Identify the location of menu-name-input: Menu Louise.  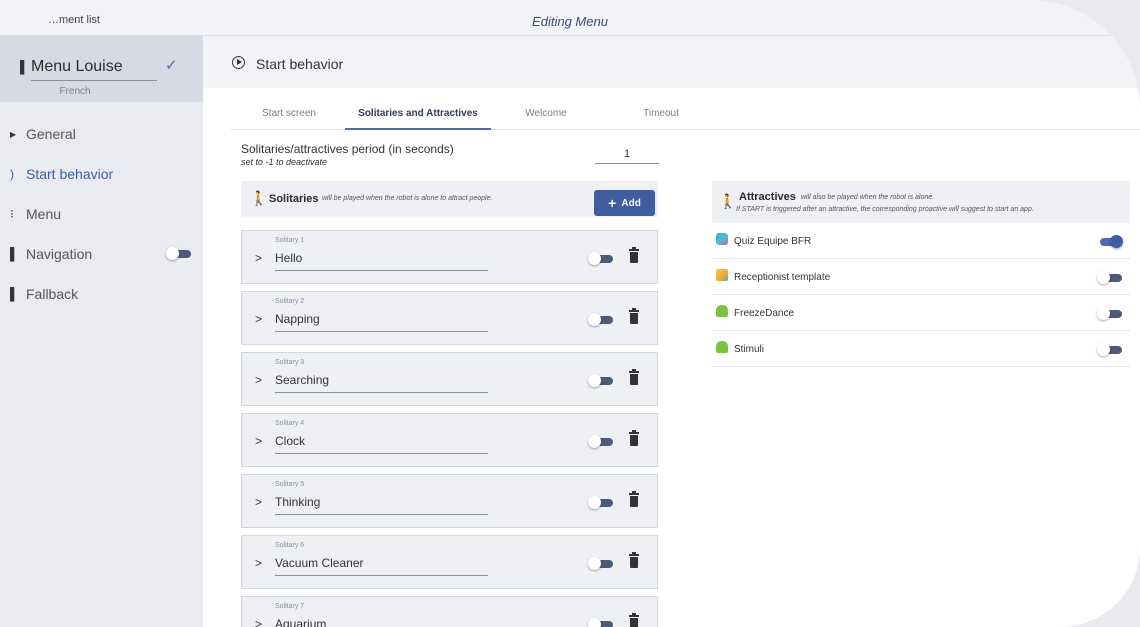
(94, 69).